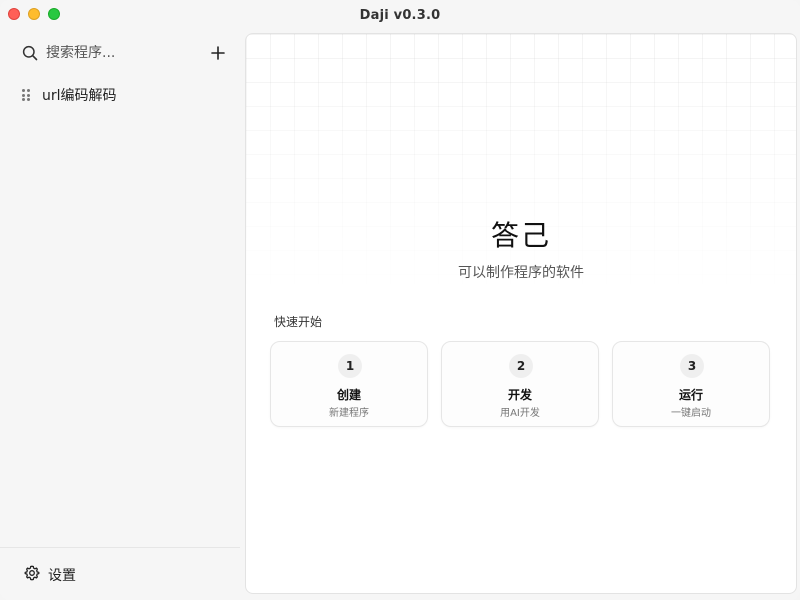  Describe the element at coordinates (350, 366) in the screenshot. I see `step-number-badge: 1` at that location.